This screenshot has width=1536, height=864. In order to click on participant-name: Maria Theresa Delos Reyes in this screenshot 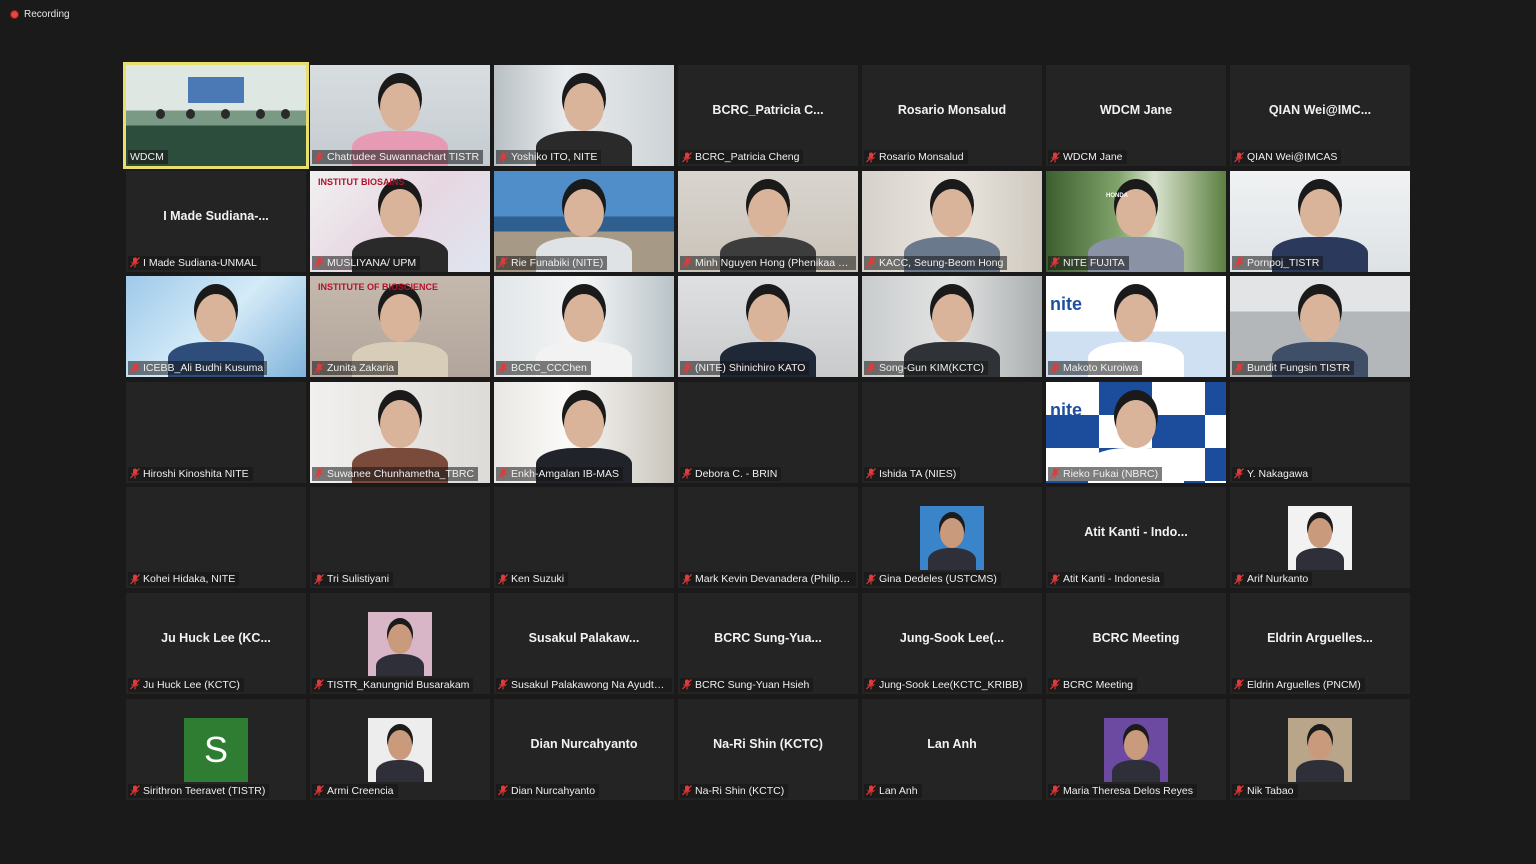, I will do `click(1128, 790)`.